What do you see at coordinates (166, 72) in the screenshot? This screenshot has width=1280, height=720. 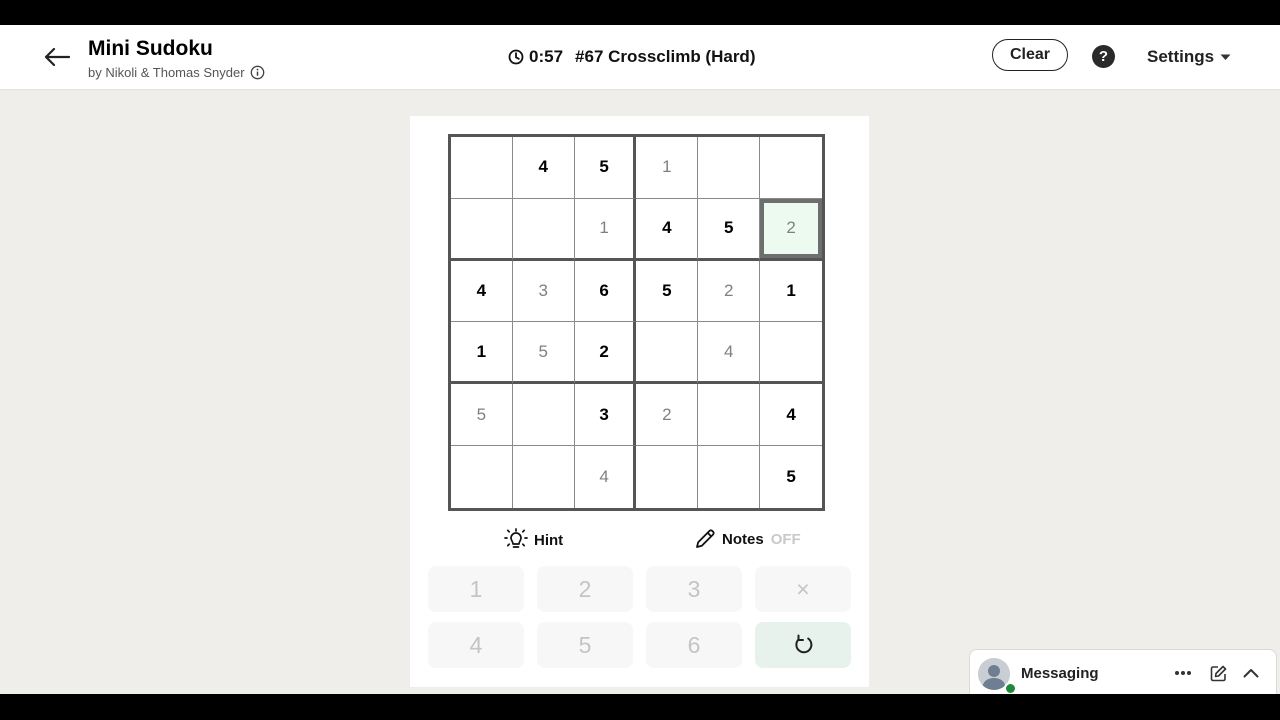 I see `byline-text: by Nikoli & Thomas Snyder` at bounding box center [166, 72].